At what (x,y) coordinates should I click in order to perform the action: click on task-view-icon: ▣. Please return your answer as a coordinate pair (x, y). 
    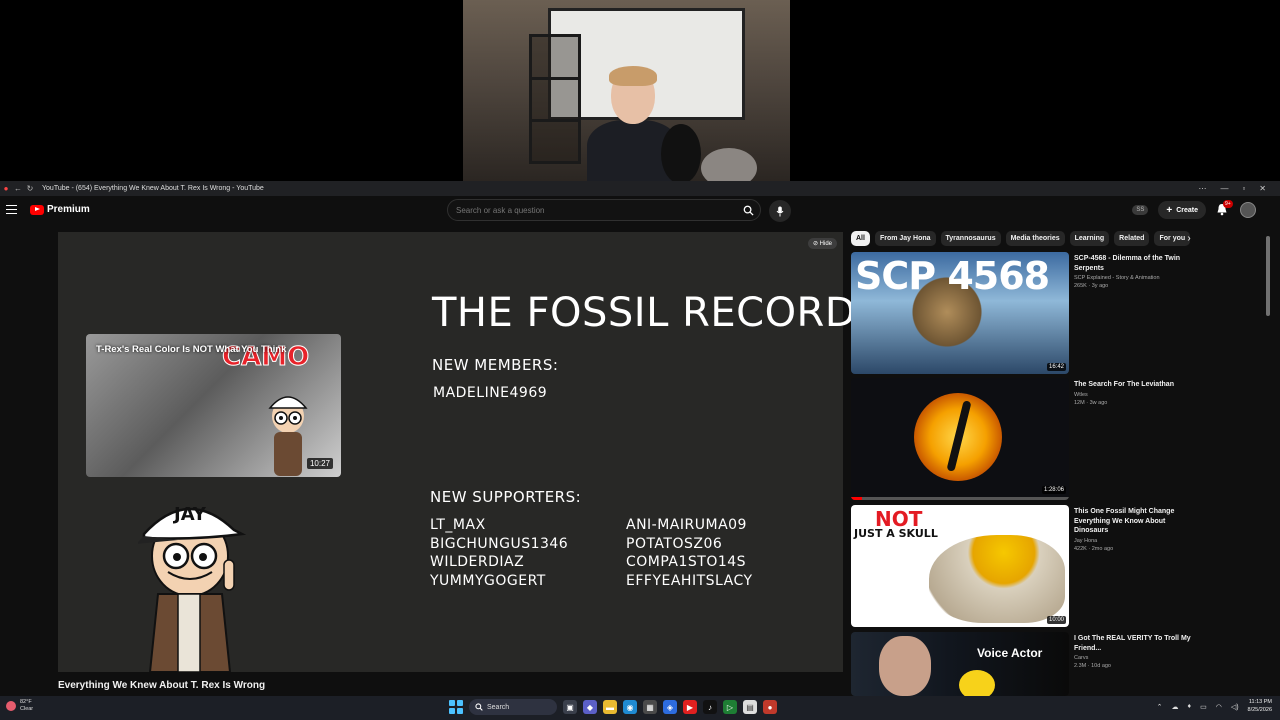
    Looking at the image, I should click on (570, 707).